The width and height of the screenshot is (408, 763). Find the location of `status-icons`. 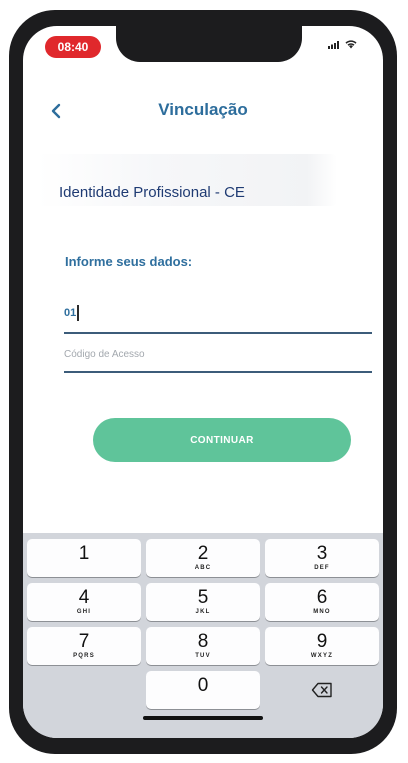

status-icons is located at coordinates (342, 44).